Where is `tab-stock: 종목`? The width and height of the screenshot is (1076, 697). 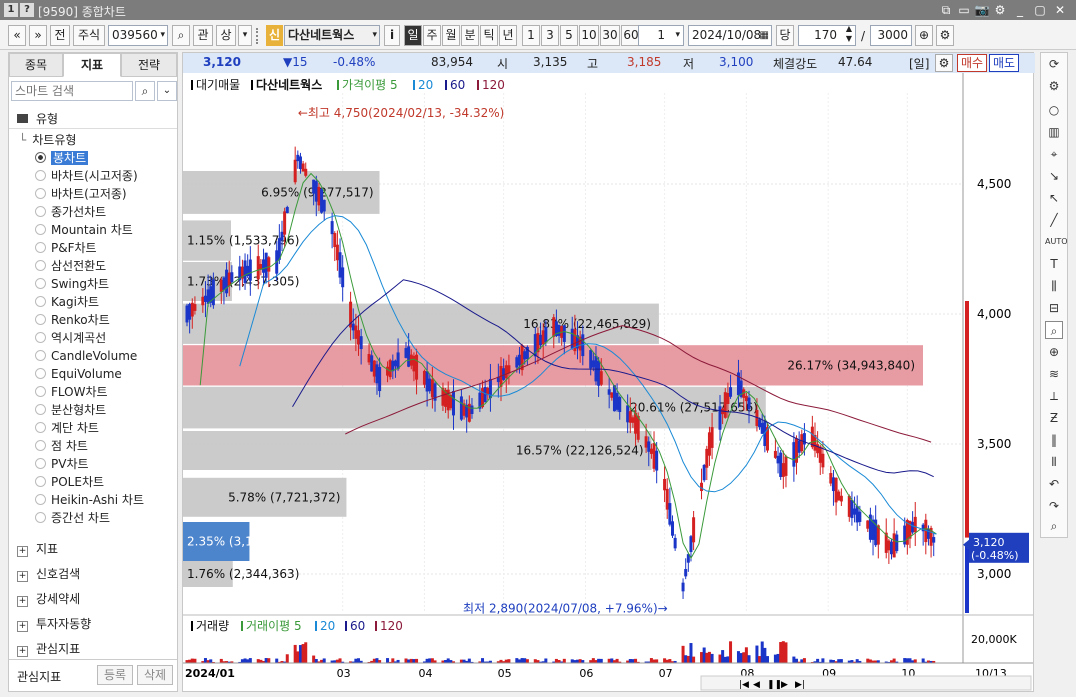 tab-stock: 종목 is located at coordinates (36, 65).